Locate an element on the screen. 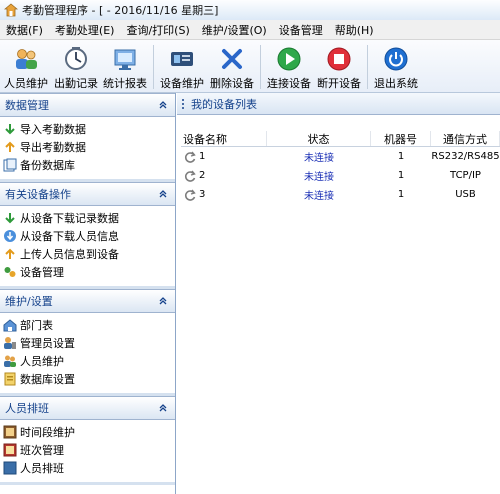 The height and width of the screenshot is (494, 500). sidebar-item-label: 时间段维护 is located at coordinates (47, 432).